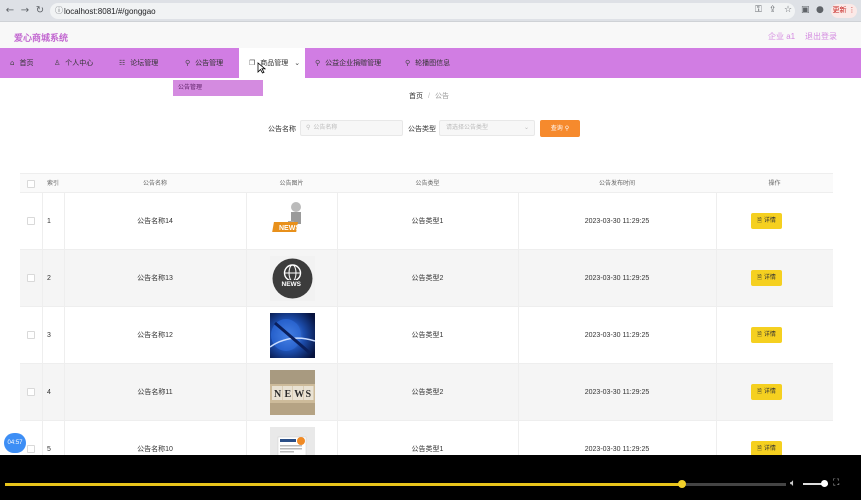 Image resolution: width=861 pixels, height=500 pixels. I want to click on cell-type: 公告类型2, so click(427, 392).